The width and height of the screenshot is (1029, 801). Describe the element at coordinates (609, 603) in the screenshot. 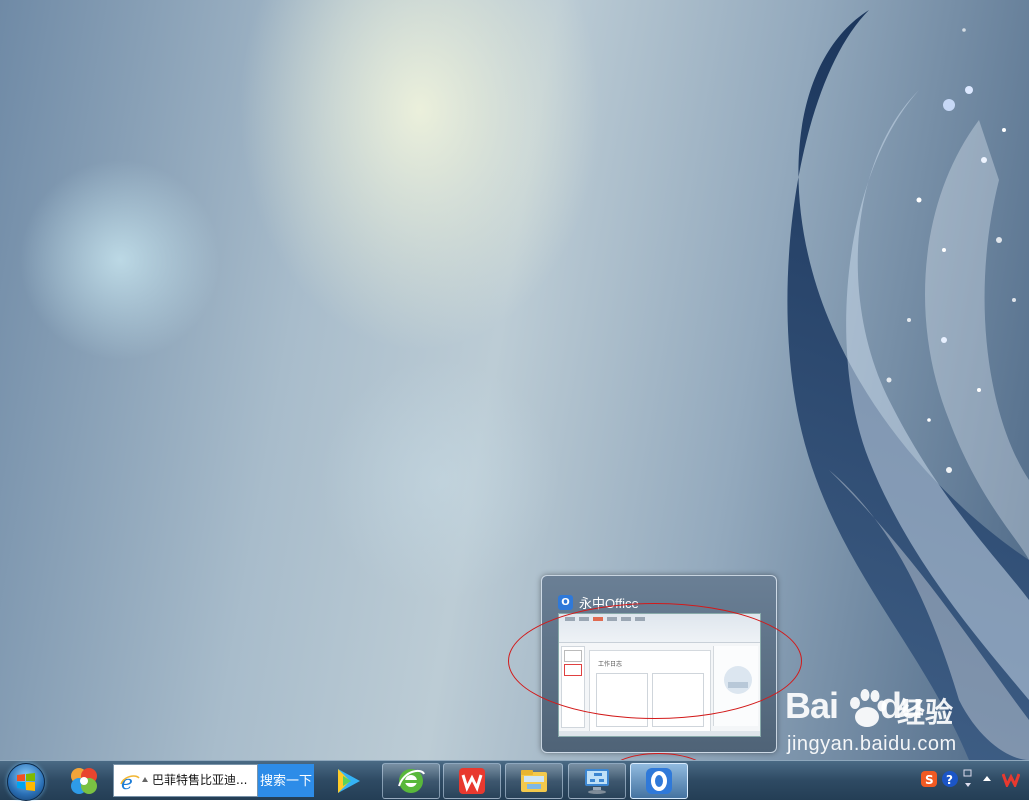

I see `preview-app-title: 永中Office` at that location.